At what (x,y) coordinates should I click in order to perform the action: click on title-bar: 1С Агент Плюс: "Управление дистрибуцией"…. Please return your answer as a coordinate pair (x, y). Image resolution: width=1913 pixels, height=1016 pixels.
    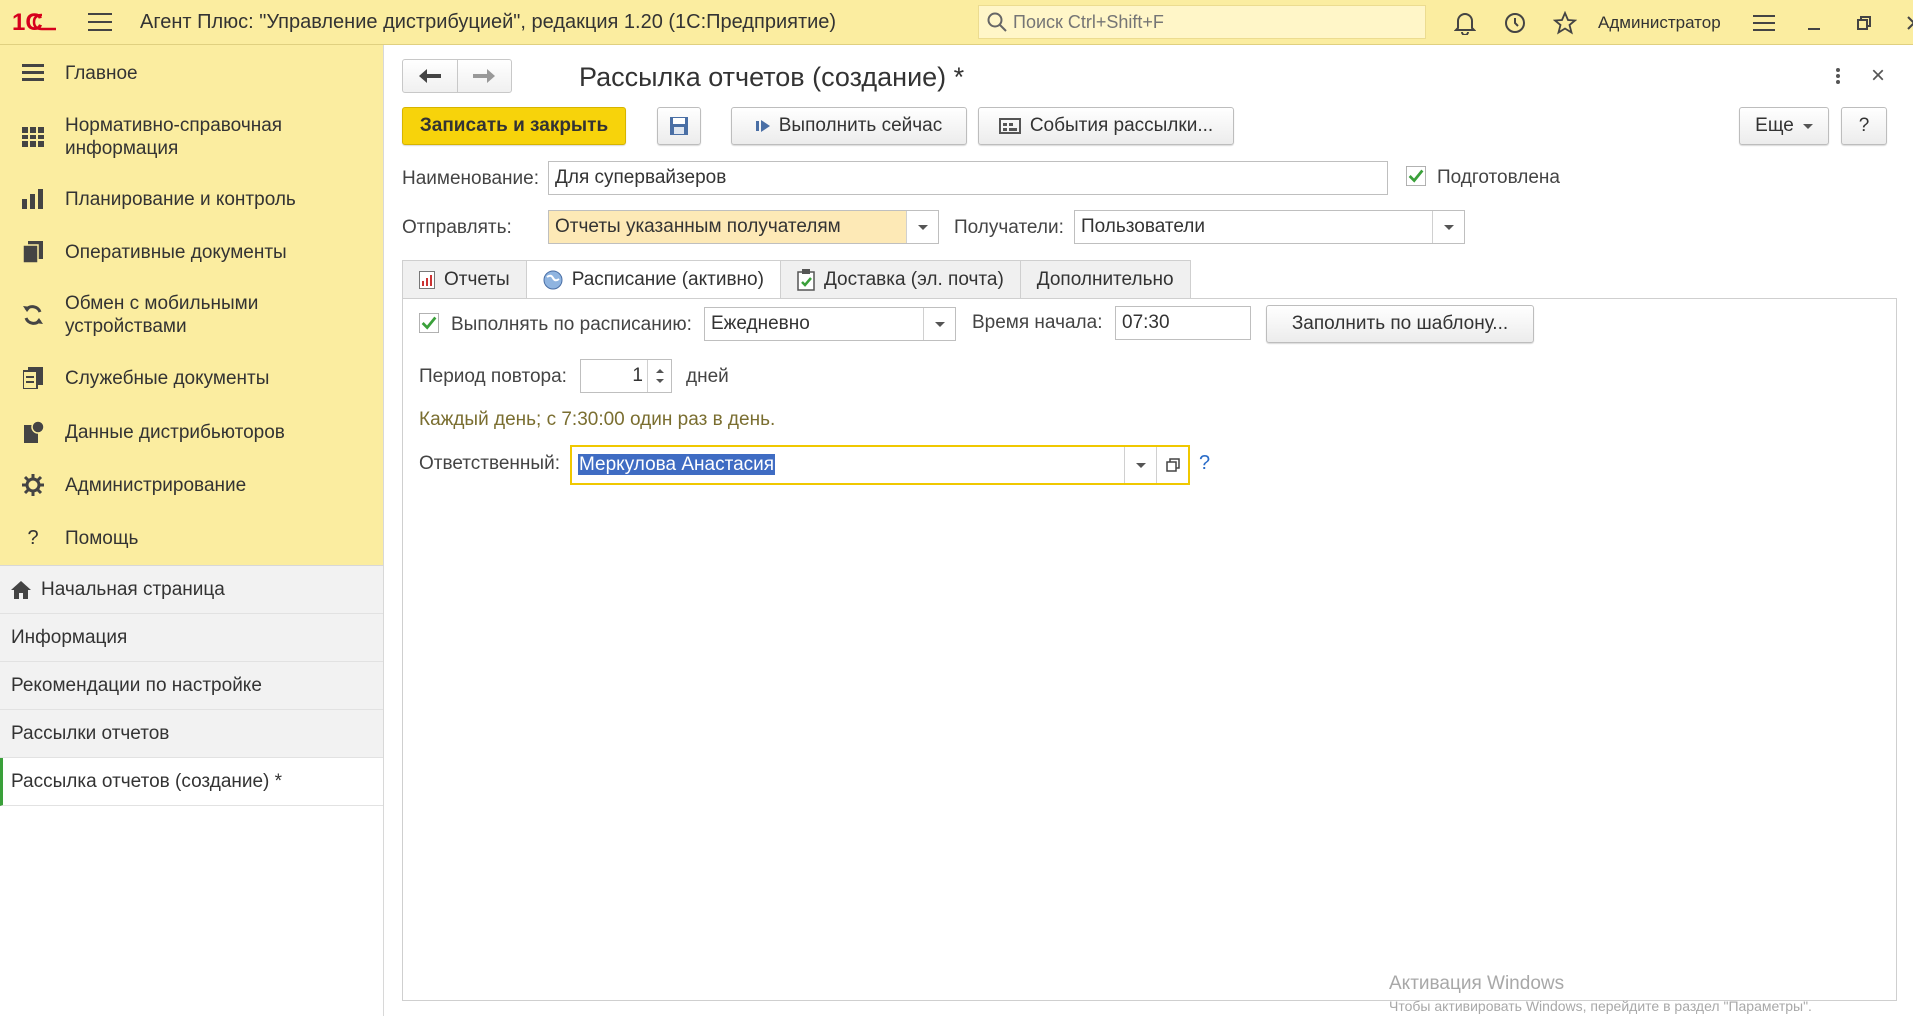
    Looking at the image, I should click on (956, 22).